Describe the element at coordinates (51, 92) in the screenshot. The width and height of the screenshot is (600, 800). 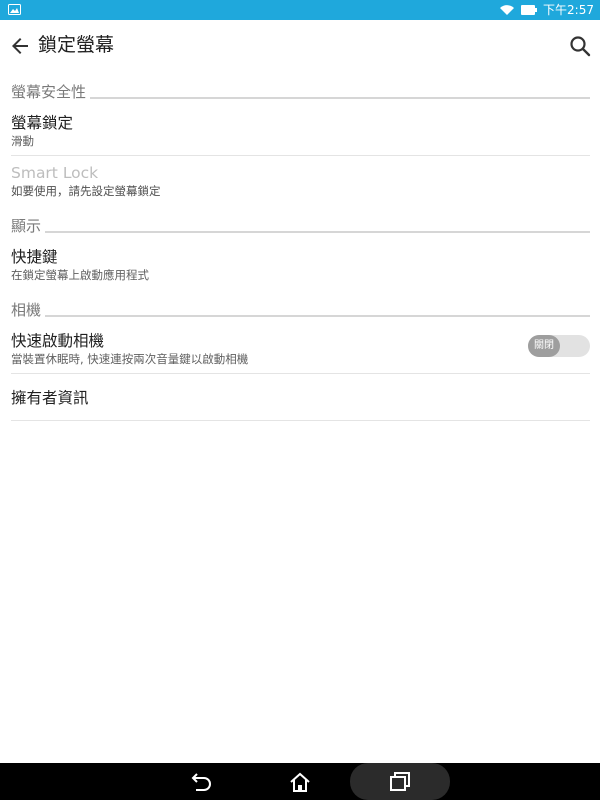
I see `section-header-label: 螢幕安全性` at that location.